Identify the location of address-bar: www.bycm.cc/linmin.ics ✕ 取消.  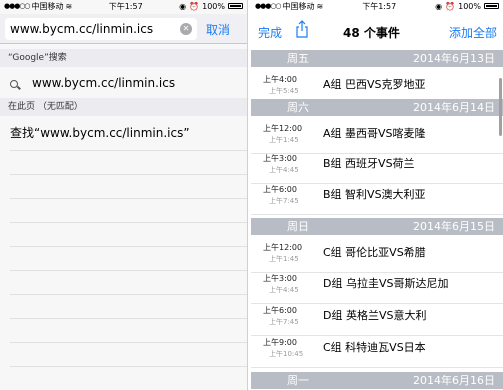
(123, 29).